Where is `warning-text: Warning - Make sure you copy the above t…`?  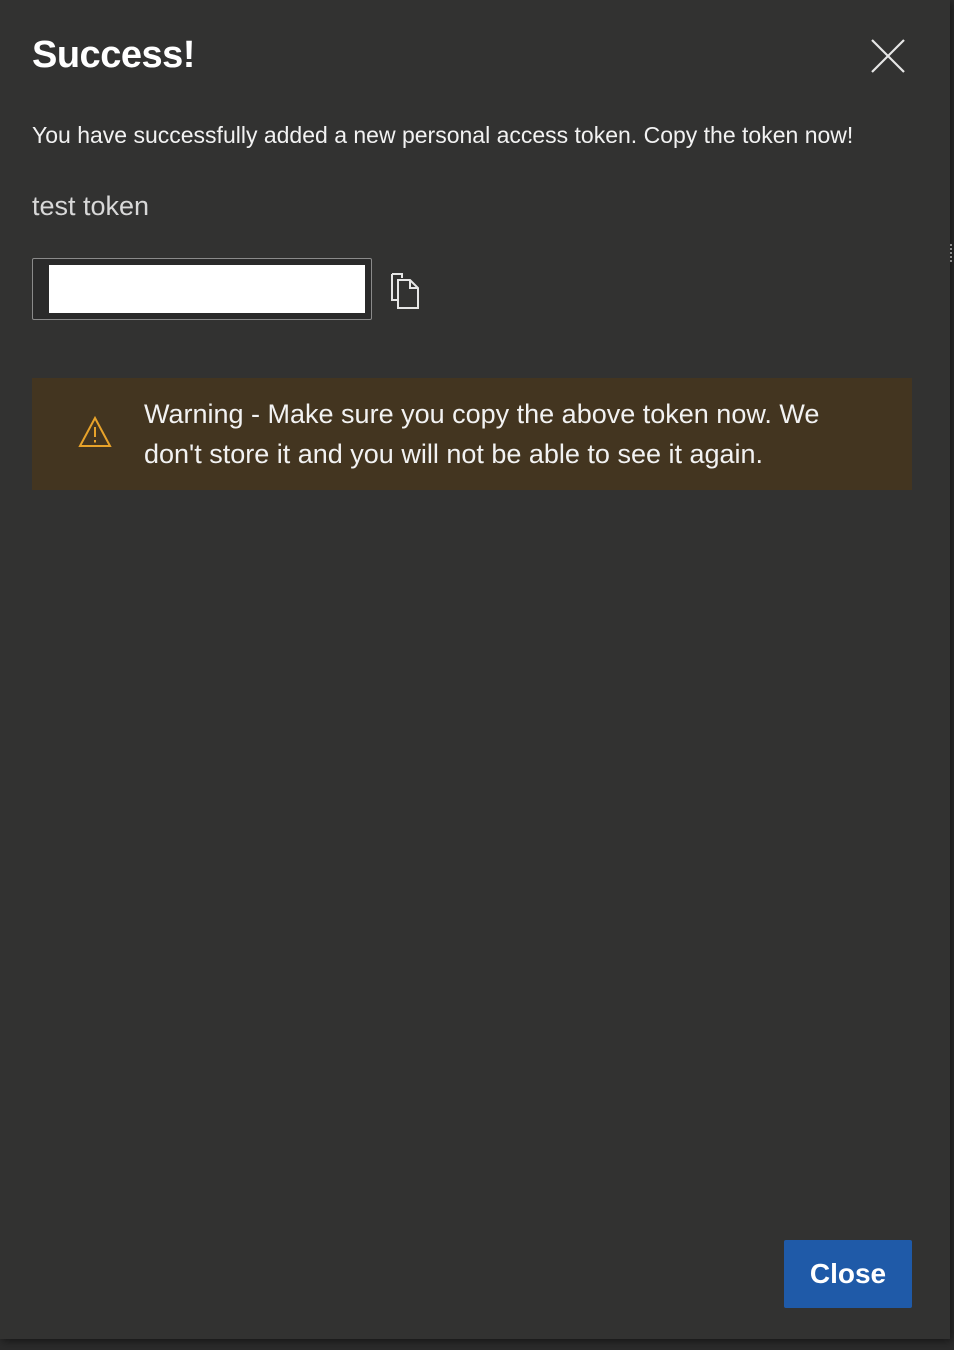
warning-text: Warning - Make sure you copy the above t… is located at coordinates (482, 434).